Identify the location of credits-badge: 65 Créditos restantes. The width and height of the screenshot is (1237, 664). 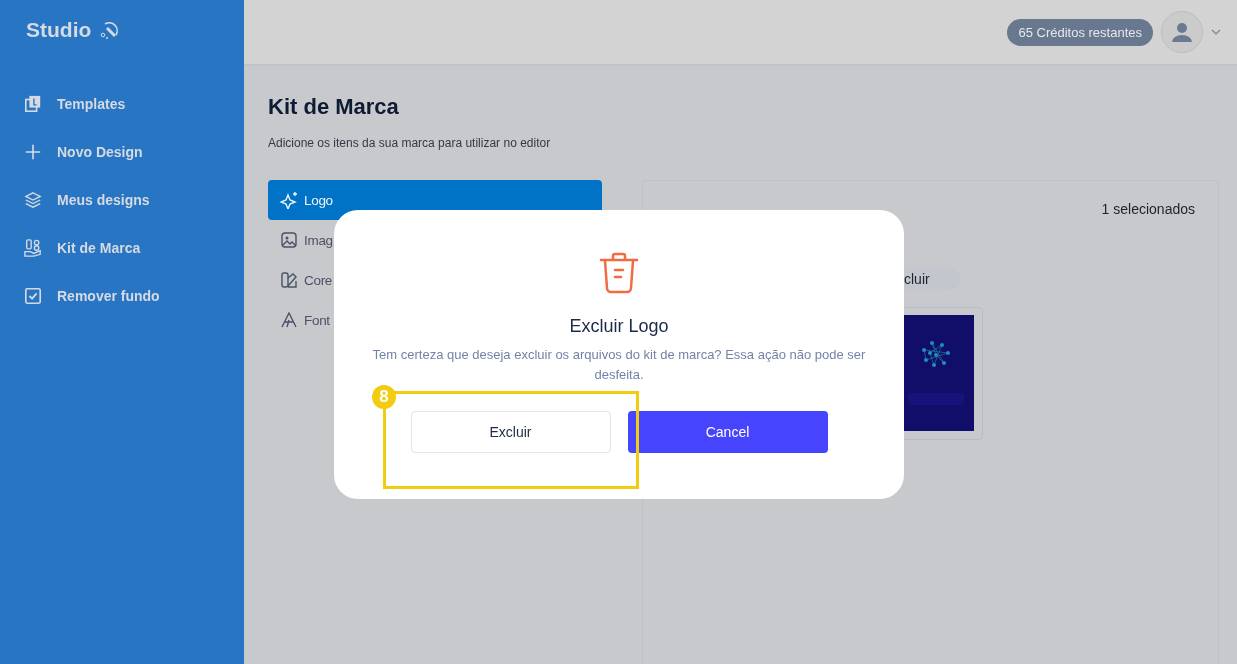
(1080, 32).